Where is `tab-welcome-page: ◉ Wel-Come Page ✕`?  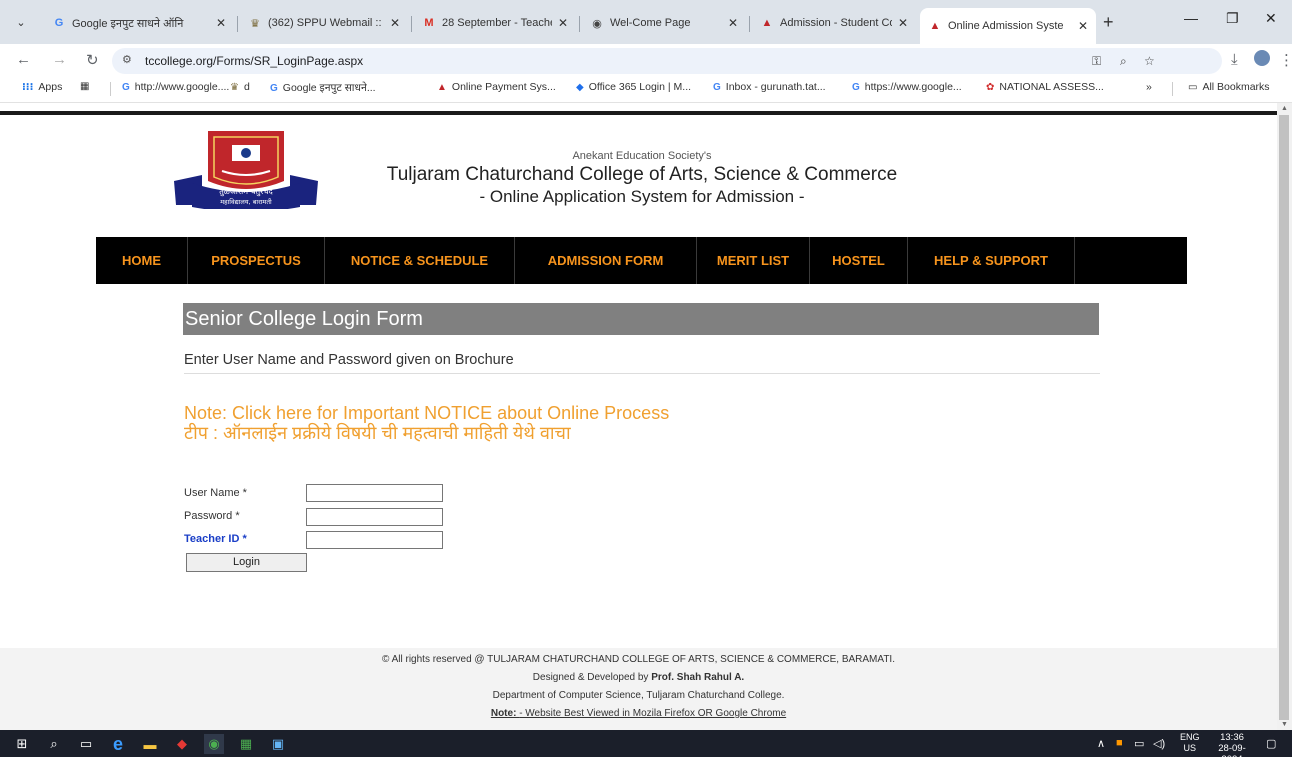
tab-welcome-page: ◉ Wel-Come Page ✕ is located at coordinates (664, 23).